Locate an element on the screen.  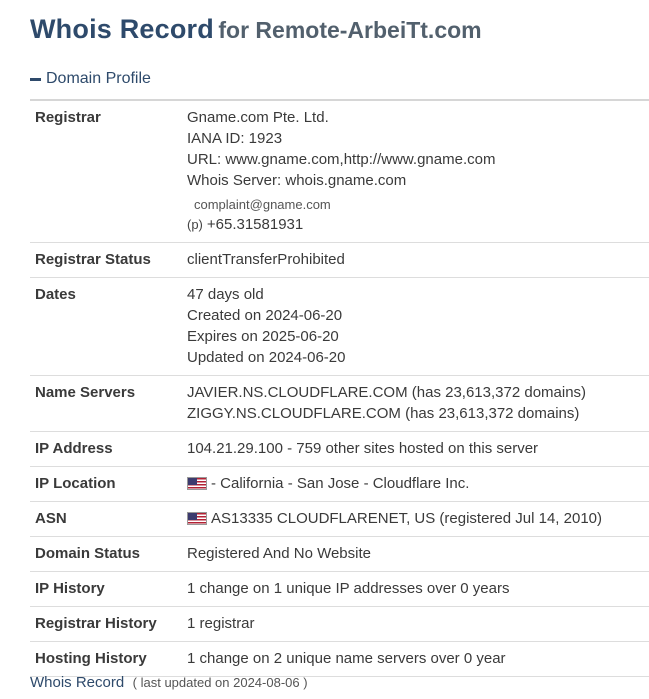
row-label: Dates is located at coordinates (55, 294).